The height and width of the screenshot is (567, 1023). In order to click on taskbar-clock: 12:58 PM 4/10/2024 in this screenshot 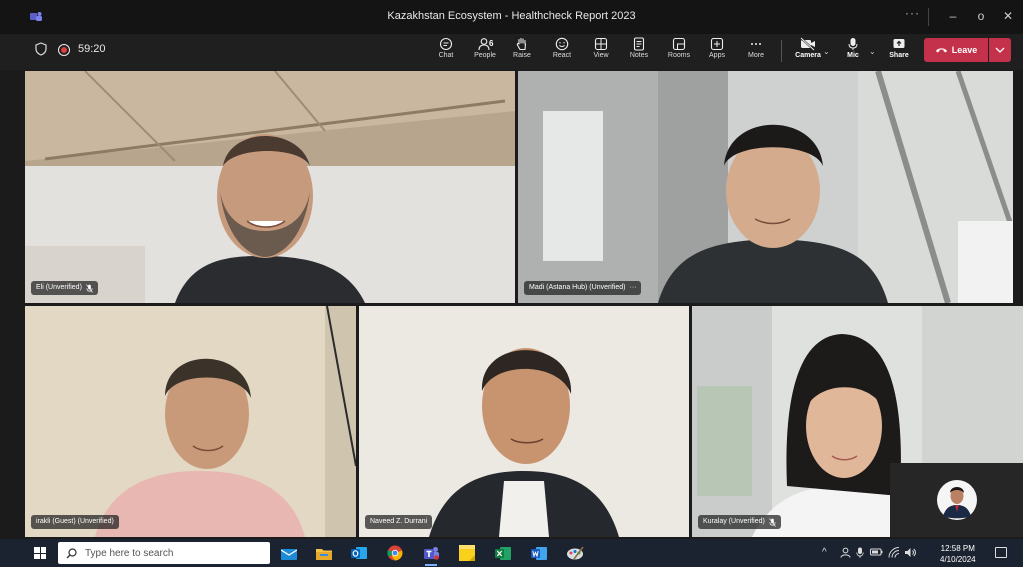, I will do `click(958, 554)`.